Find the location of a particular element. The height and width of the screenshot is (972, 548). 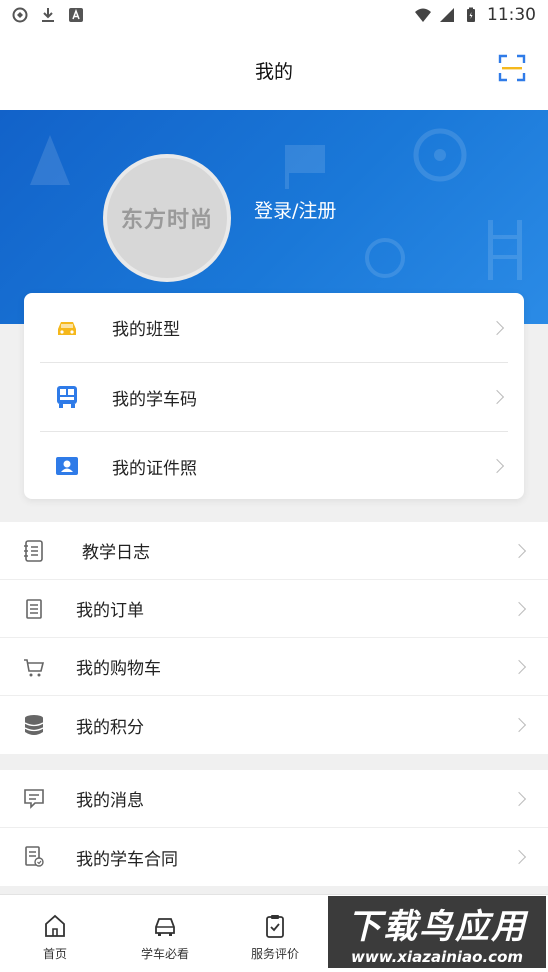

car-outline-icon is located at coordinates (165, 927).